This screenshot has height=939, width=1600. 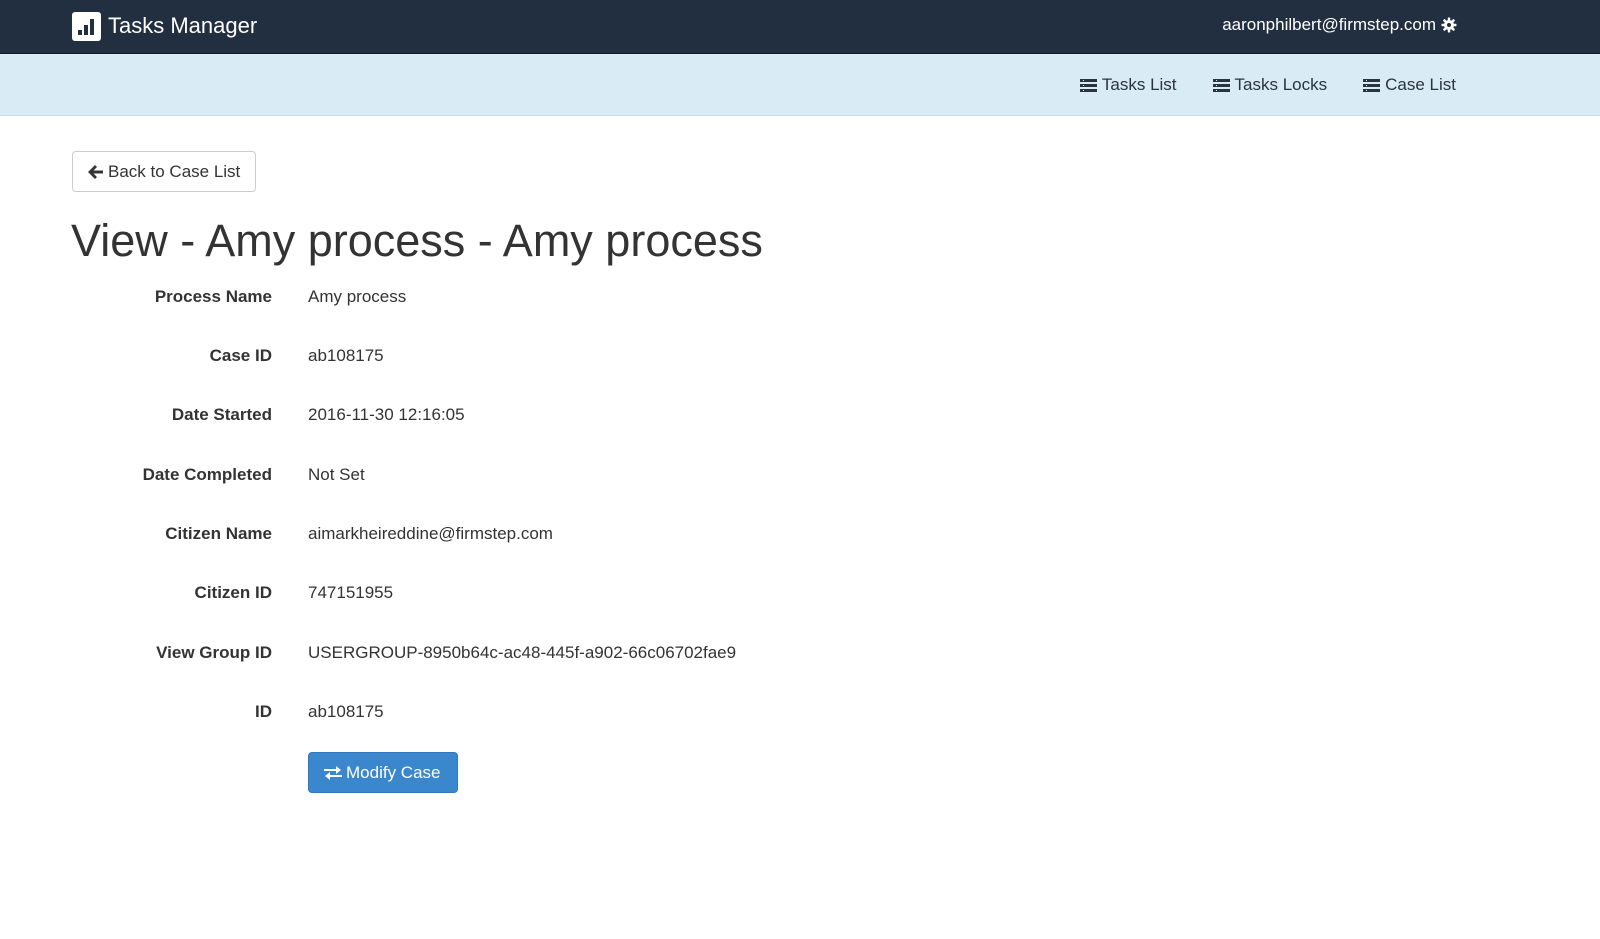 What do you see at coordinates (450, 593) in the screenshot?
I see `detail-row-citizen-id: Citizen ID 747151955` at bounding box center [450, 593].